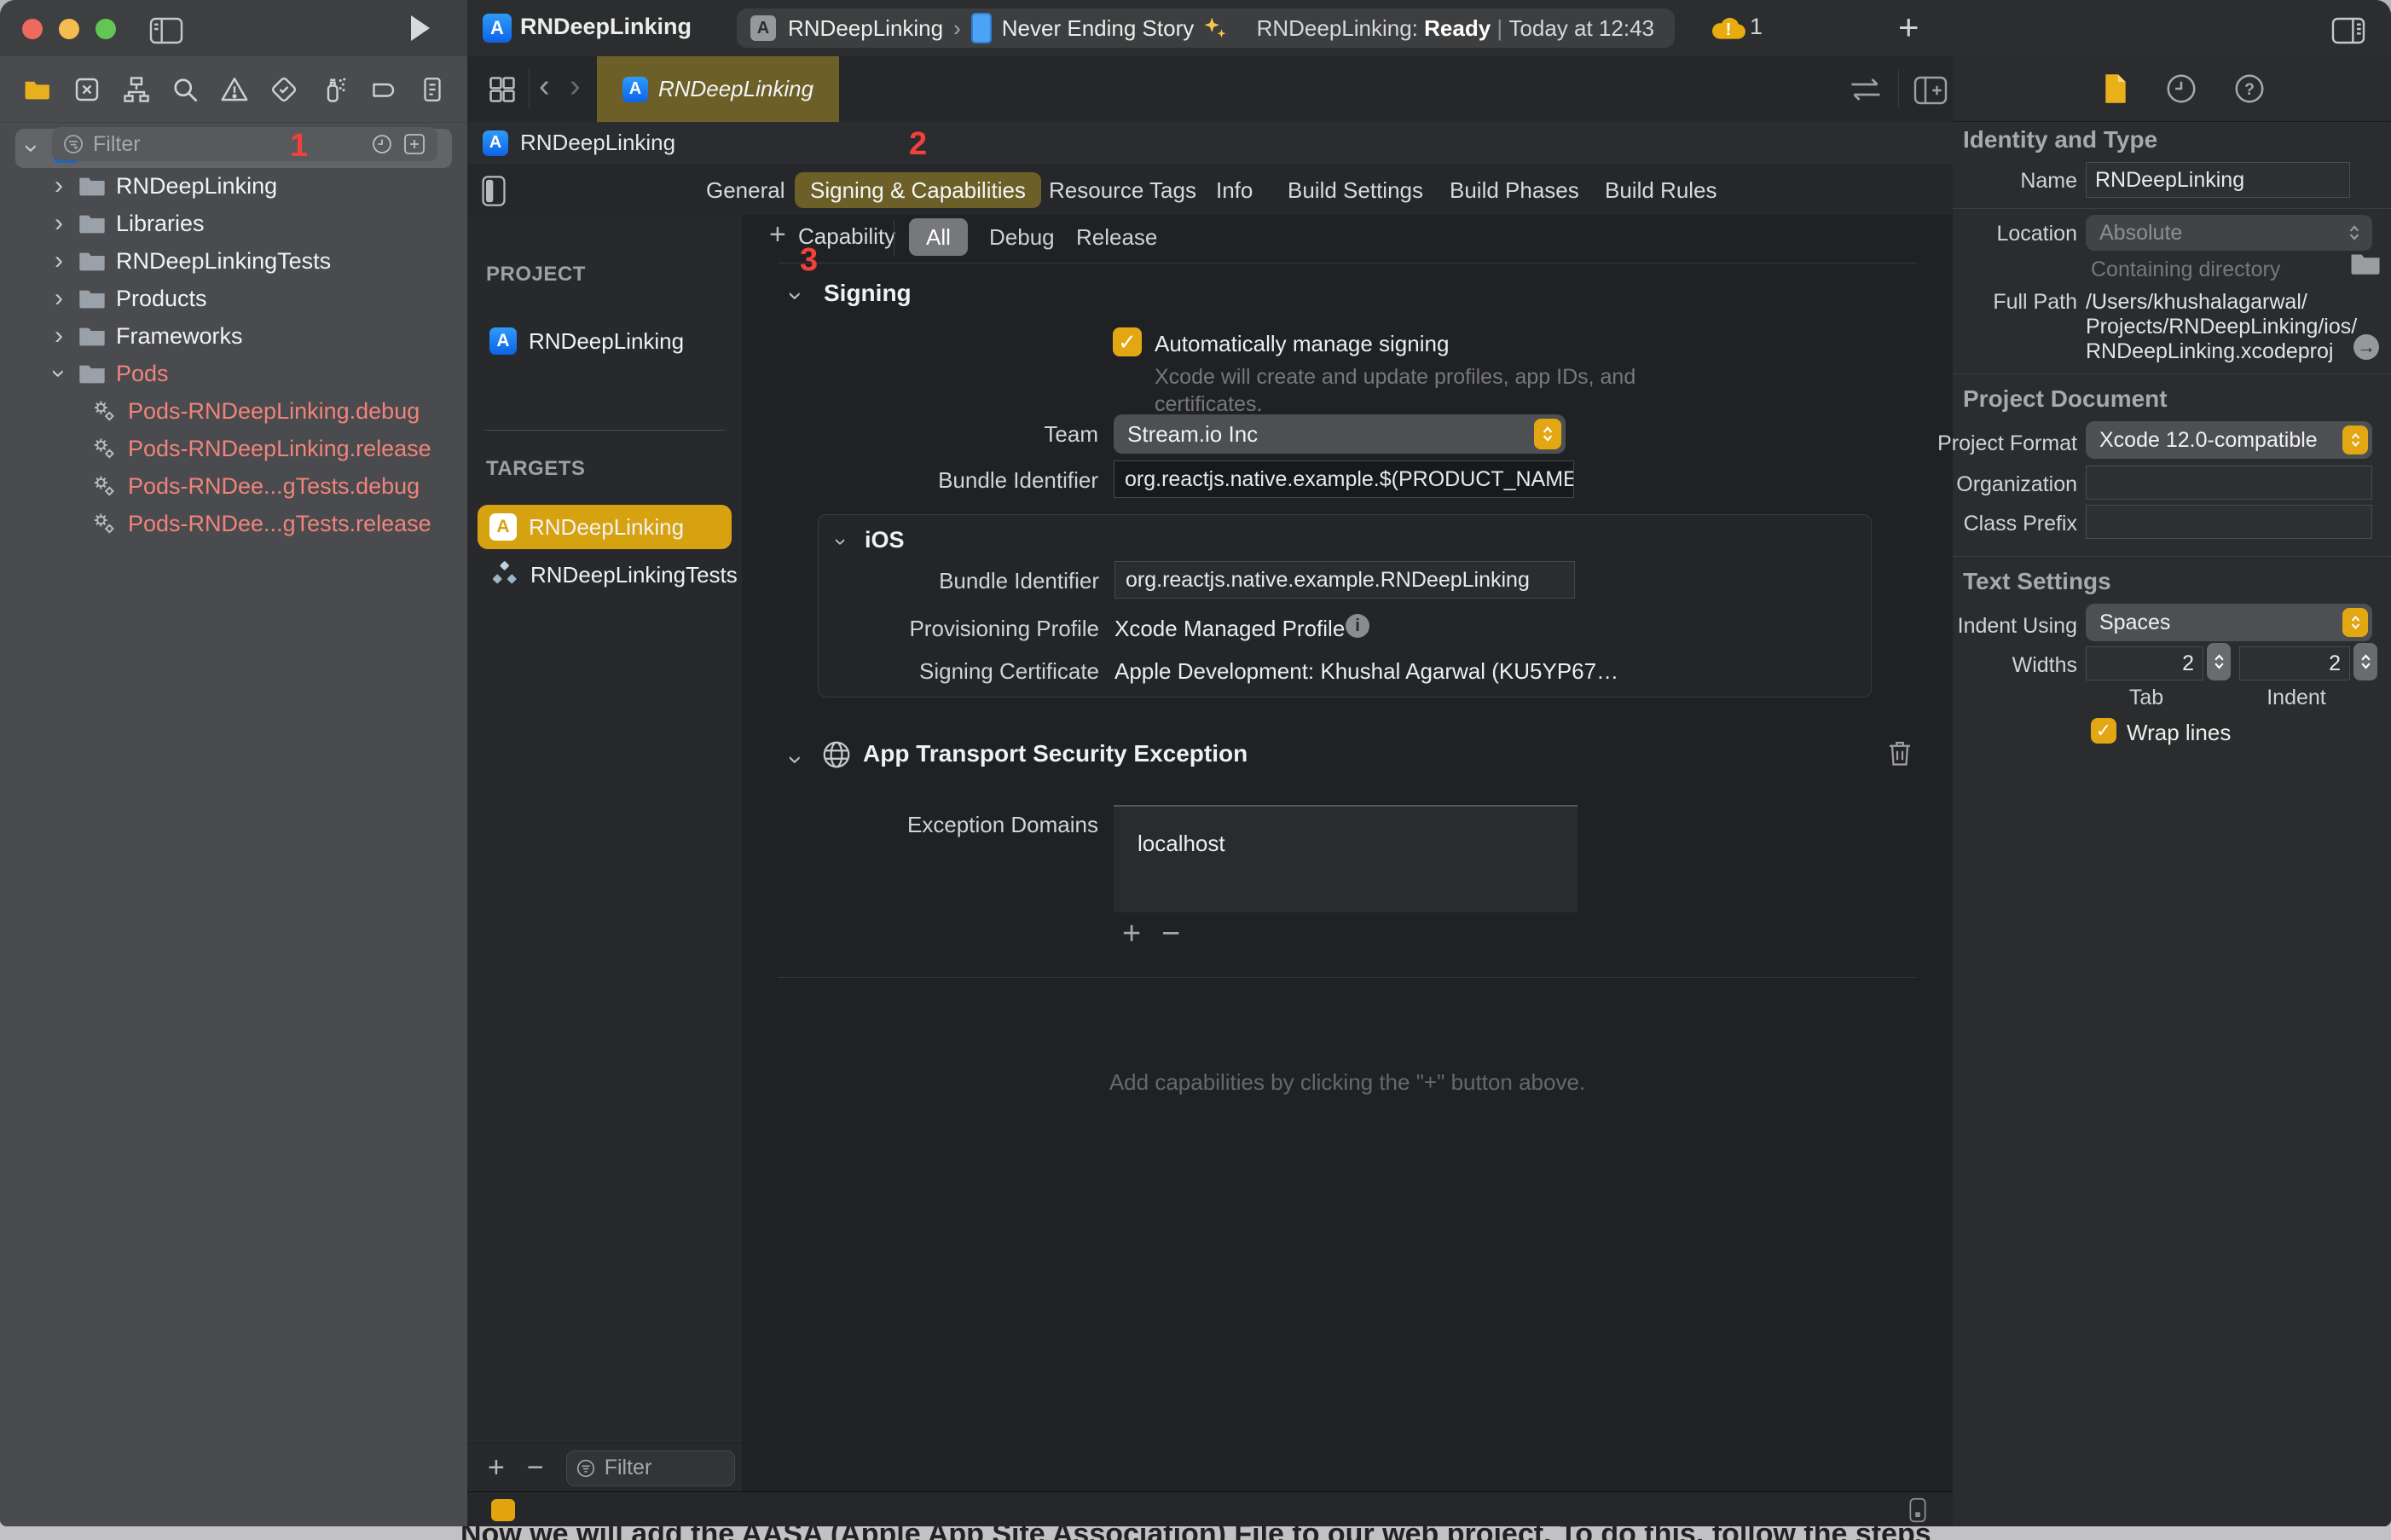  What do you see at coordinates (1756, 27) in the screenshot?
I see `warning-count: 1` at bounding box center [1756, 27].